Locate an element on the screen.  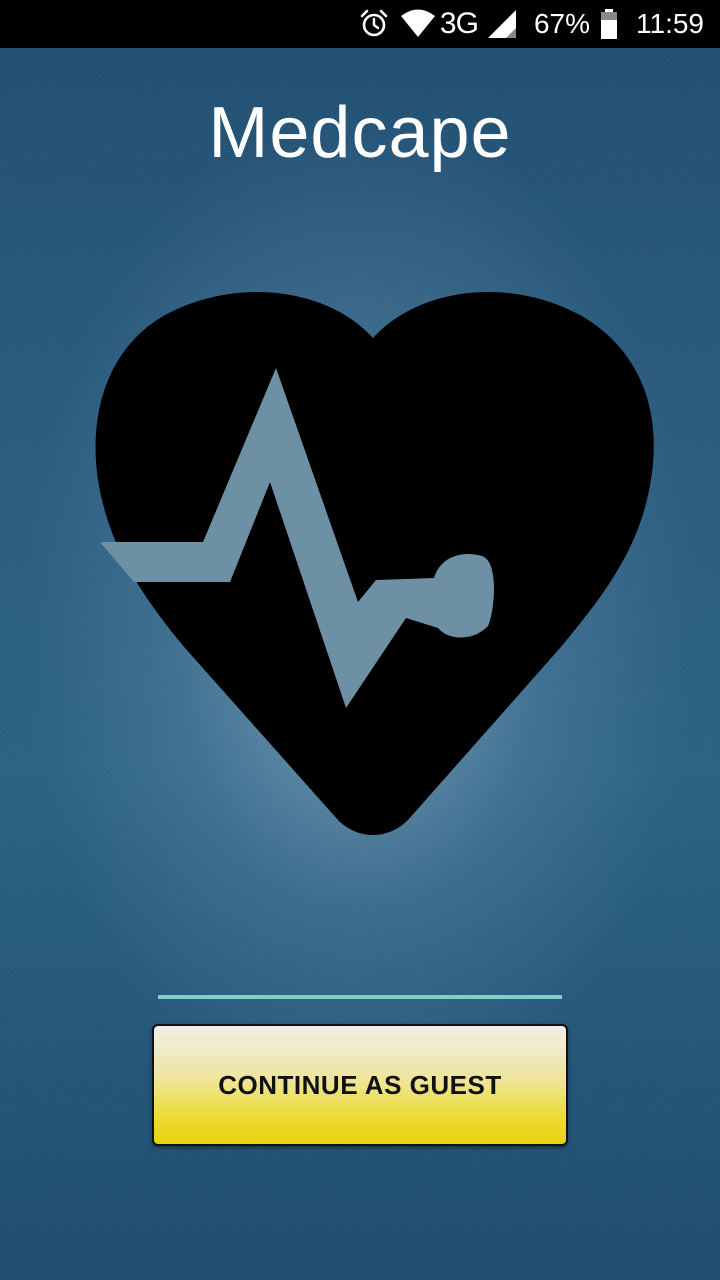
divider-line is located at coordinates (360, 997).